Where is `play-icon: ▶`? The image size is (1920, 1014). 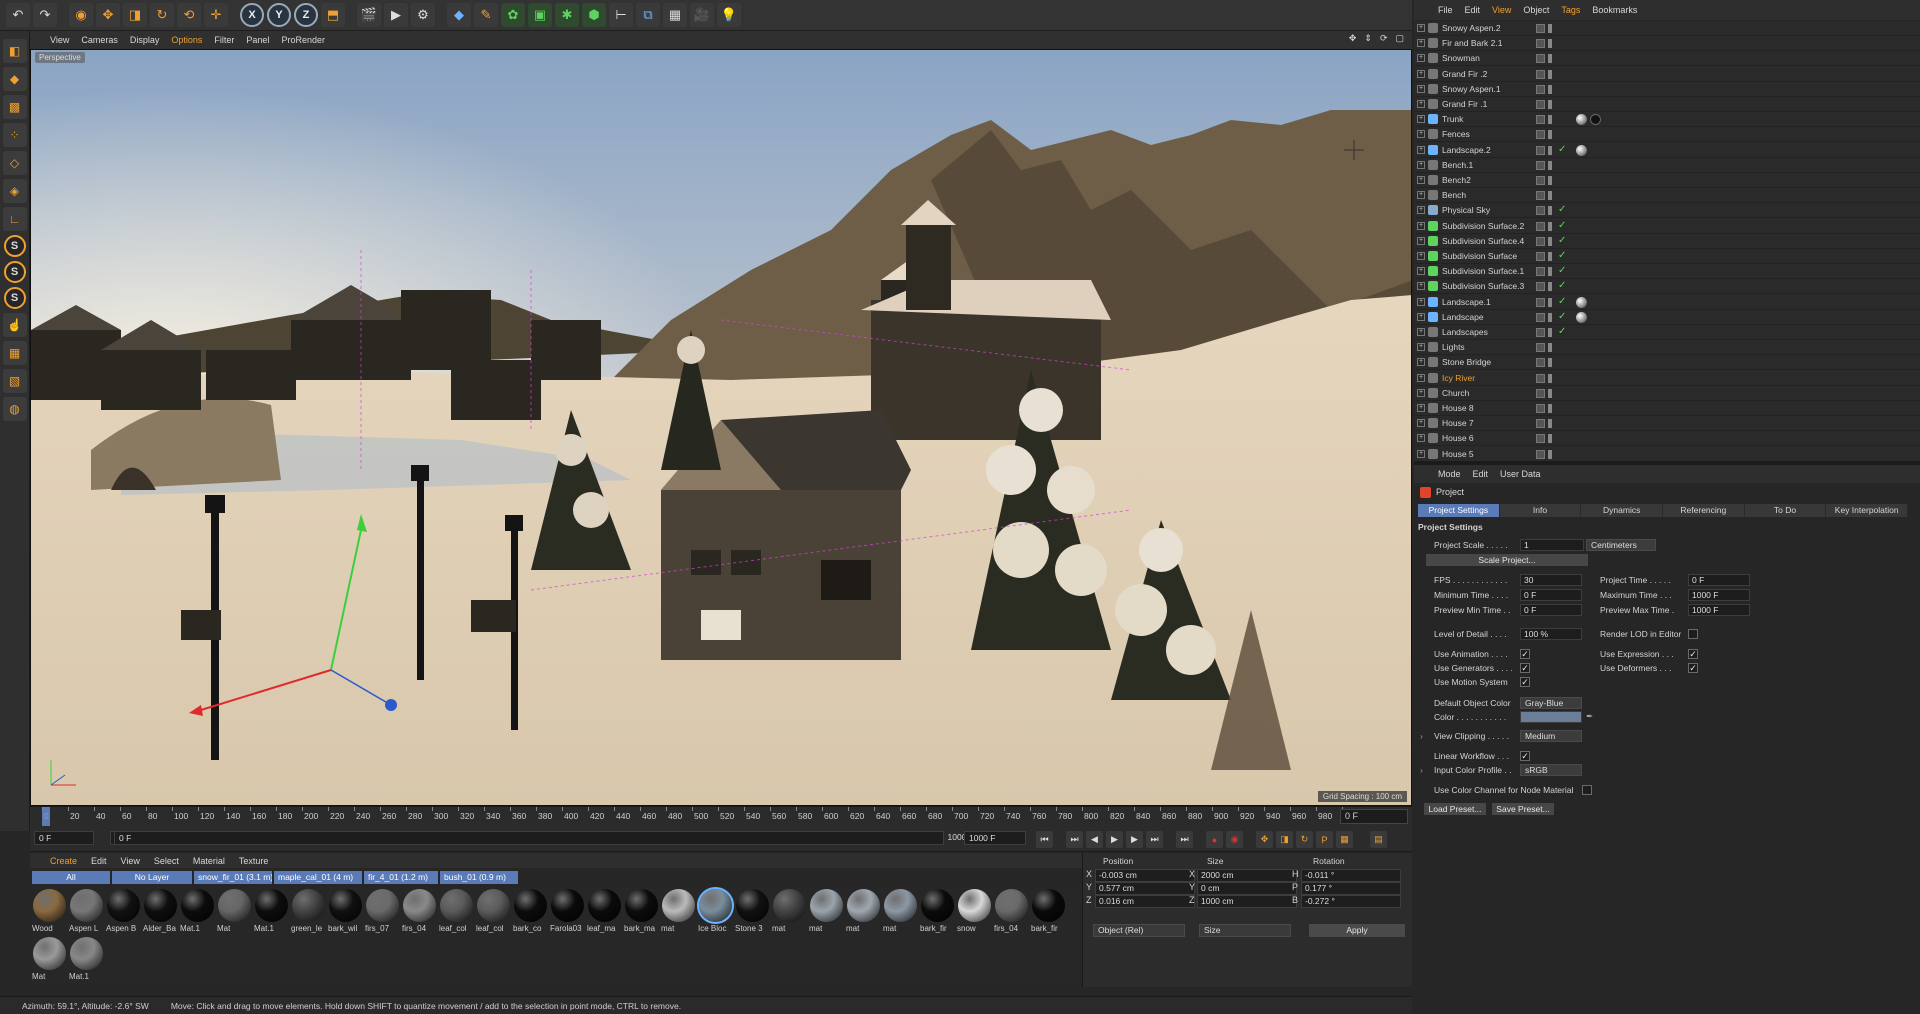 play-icon: ▶ is located at coordinates (1114, 839).